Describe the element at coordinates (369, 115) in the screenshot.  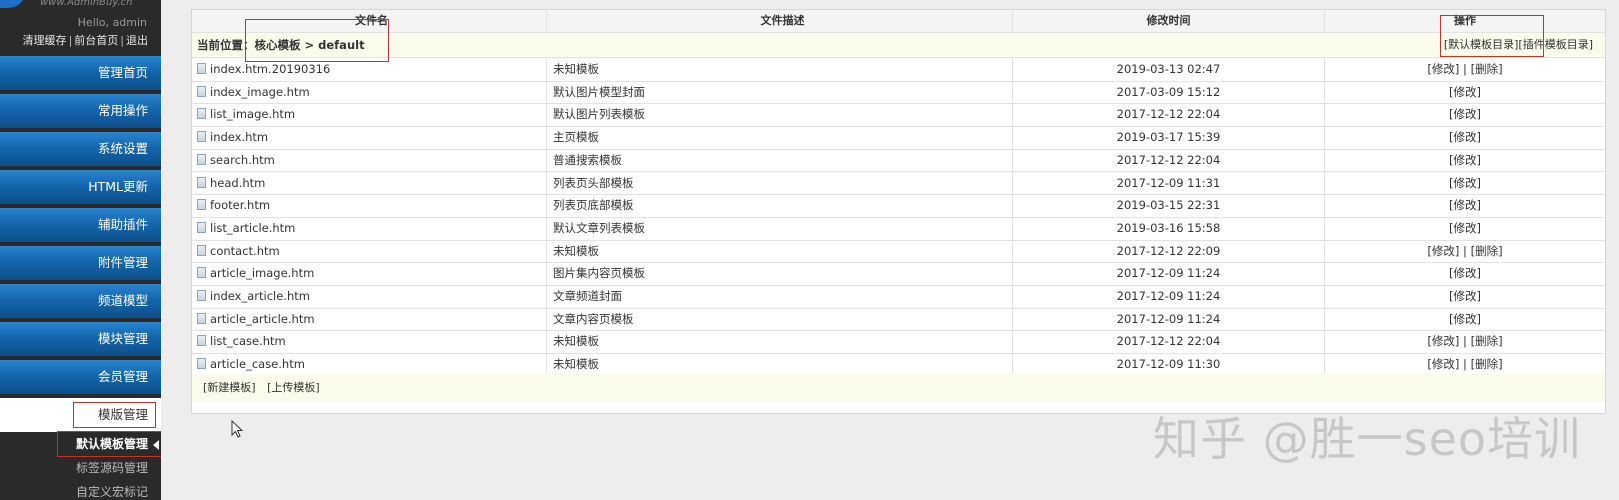
I see `filename-cell: list_image.htm` at that location.